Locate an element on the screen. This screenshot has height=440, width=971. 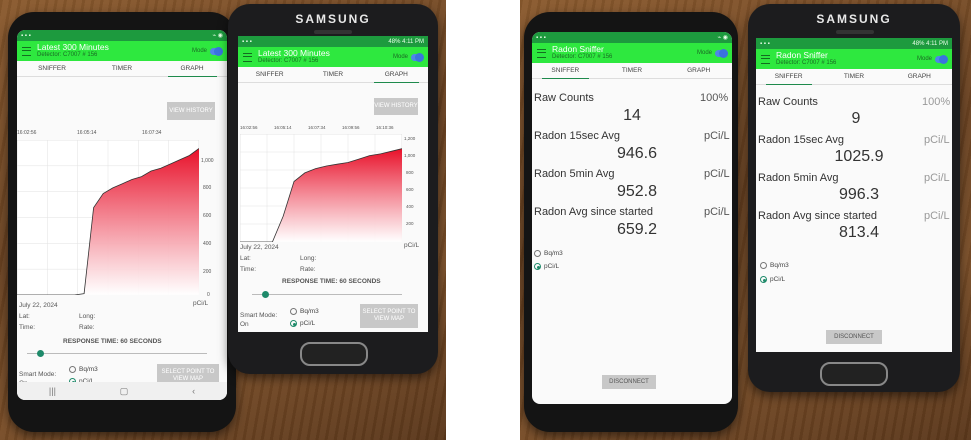
avg15-value: 946.6 is located at coordinates (637, 153).